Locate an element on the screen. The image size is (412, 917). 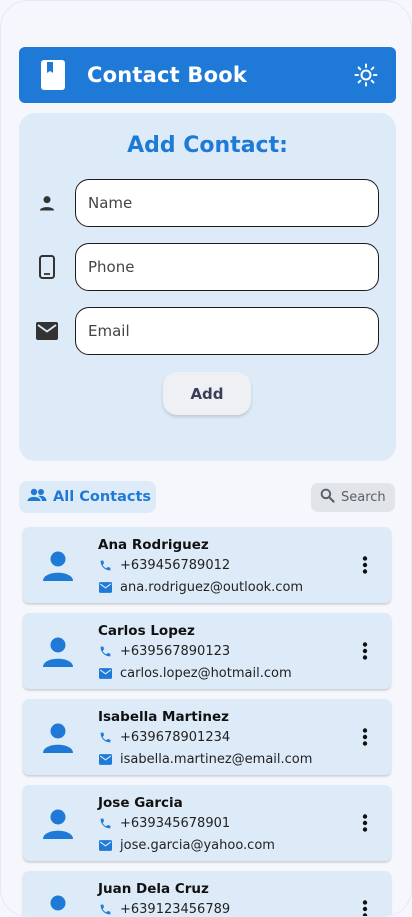
contact-email-row: carlos.lopez@hotmail.com is located at coordinates (195, 673).